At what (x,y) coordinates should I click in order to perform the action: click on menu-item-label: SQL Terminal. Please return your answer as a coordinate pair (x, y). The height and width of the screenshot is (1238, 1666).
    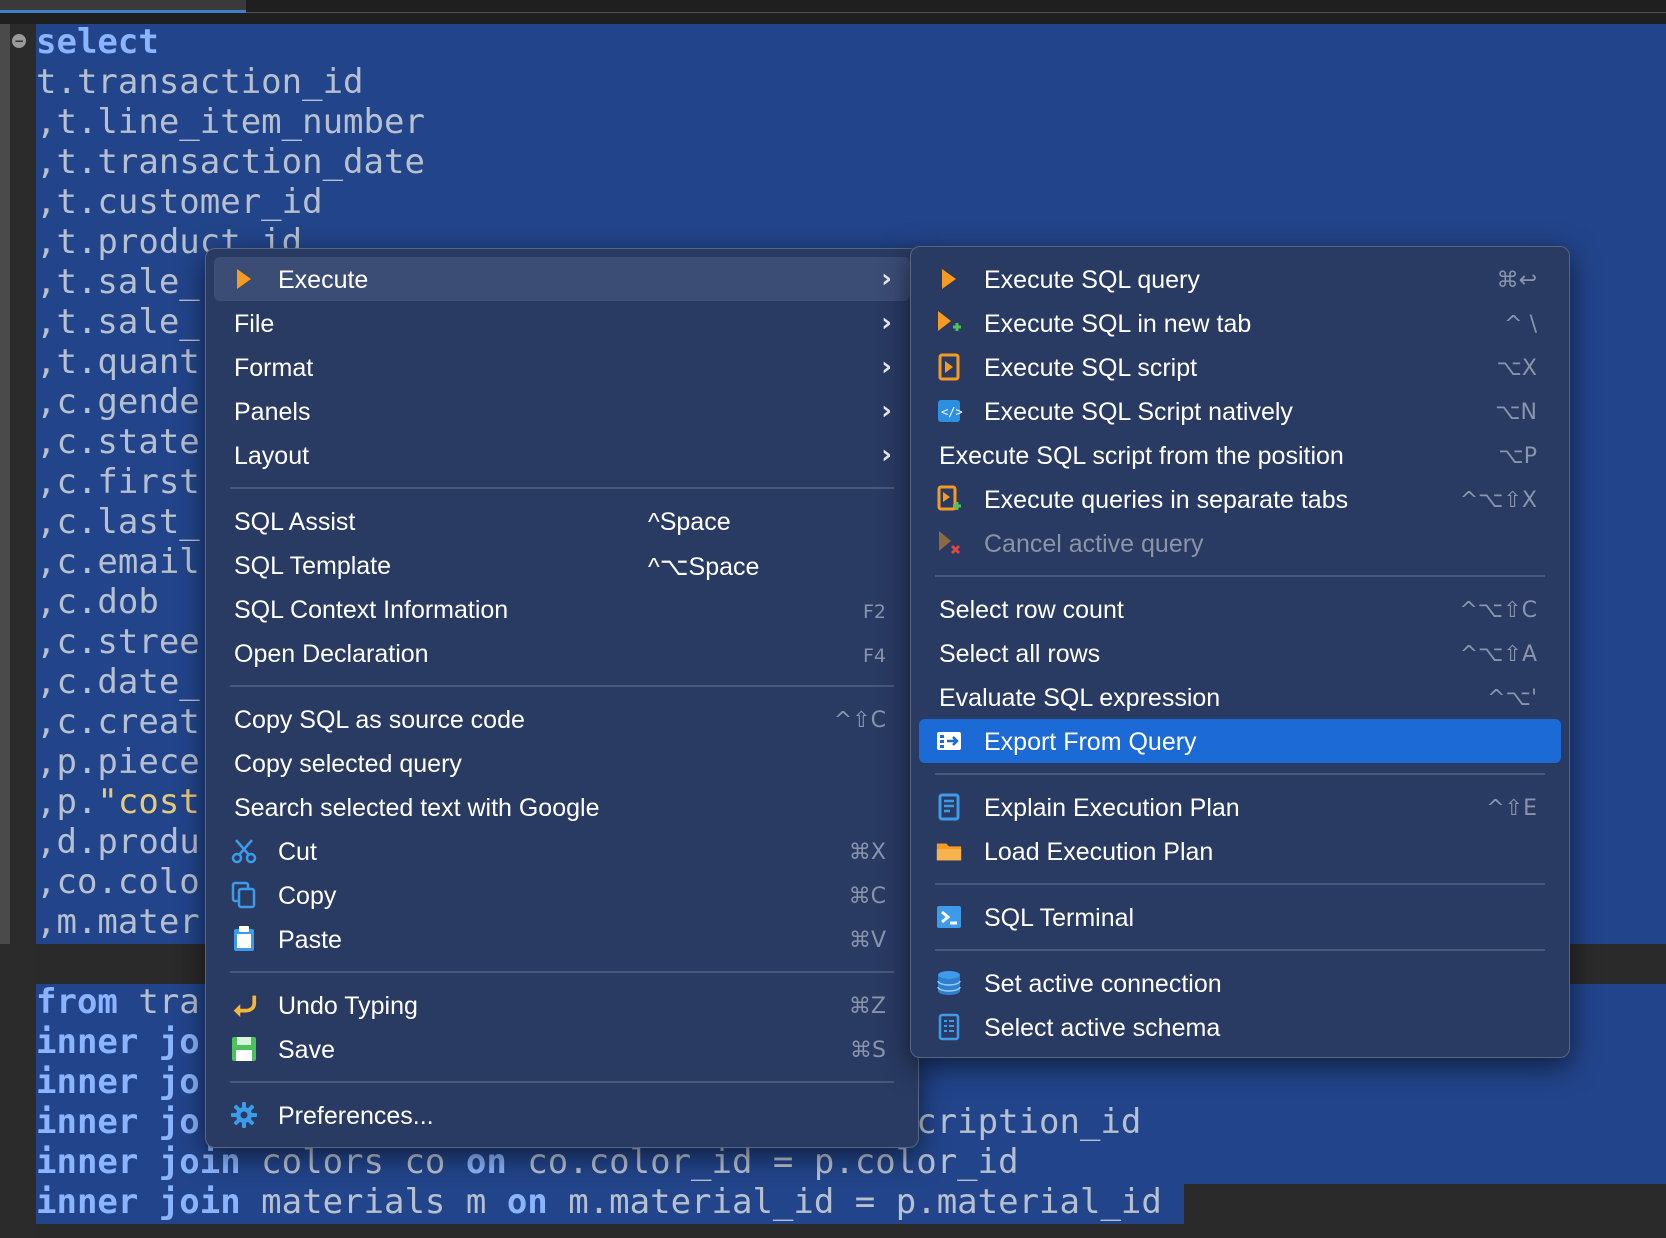
    Looking at the image, I should click on (1059, 918).